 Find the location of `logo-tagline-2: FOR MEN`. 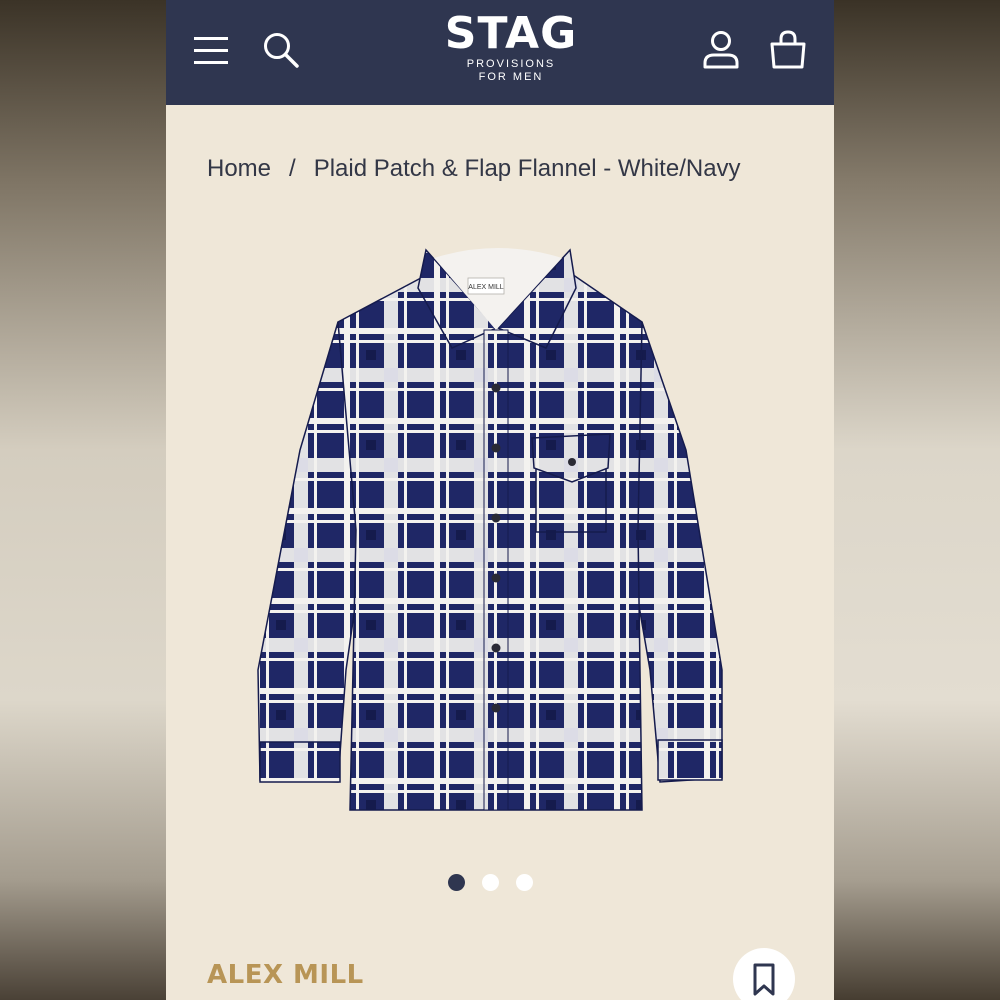

logo-tagline-2: FOR MEN is located at coordinates (511, 77).